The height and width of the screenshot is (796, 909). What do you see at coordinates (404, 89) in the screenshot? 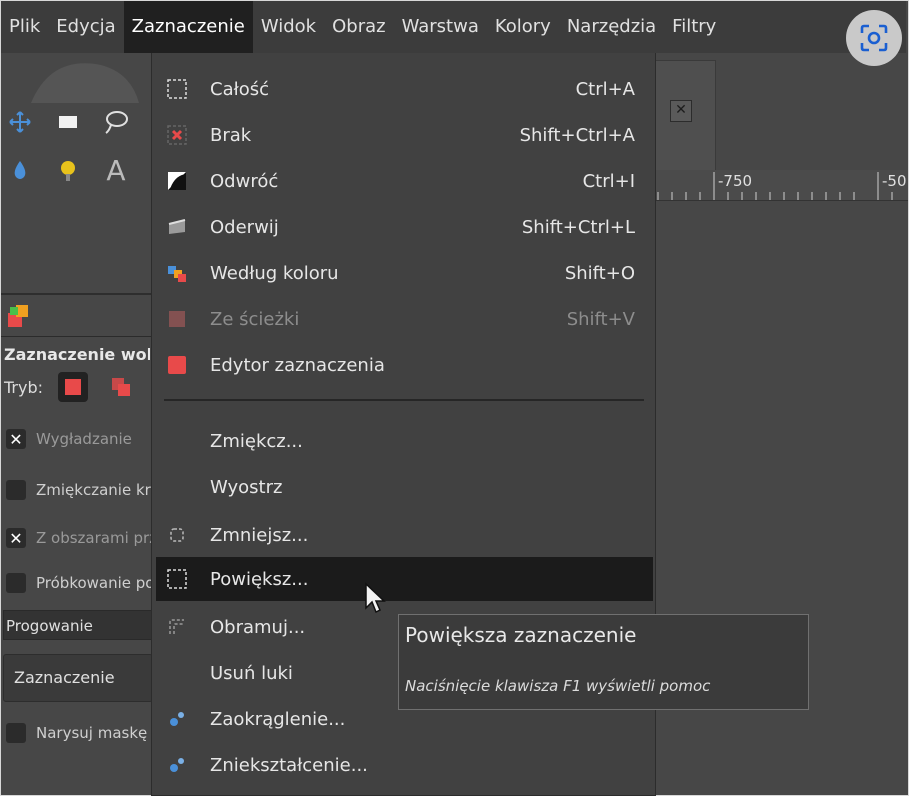
I see `menu-item-select-all: Całość Ctrl+A` at bounding box center [404, 89].